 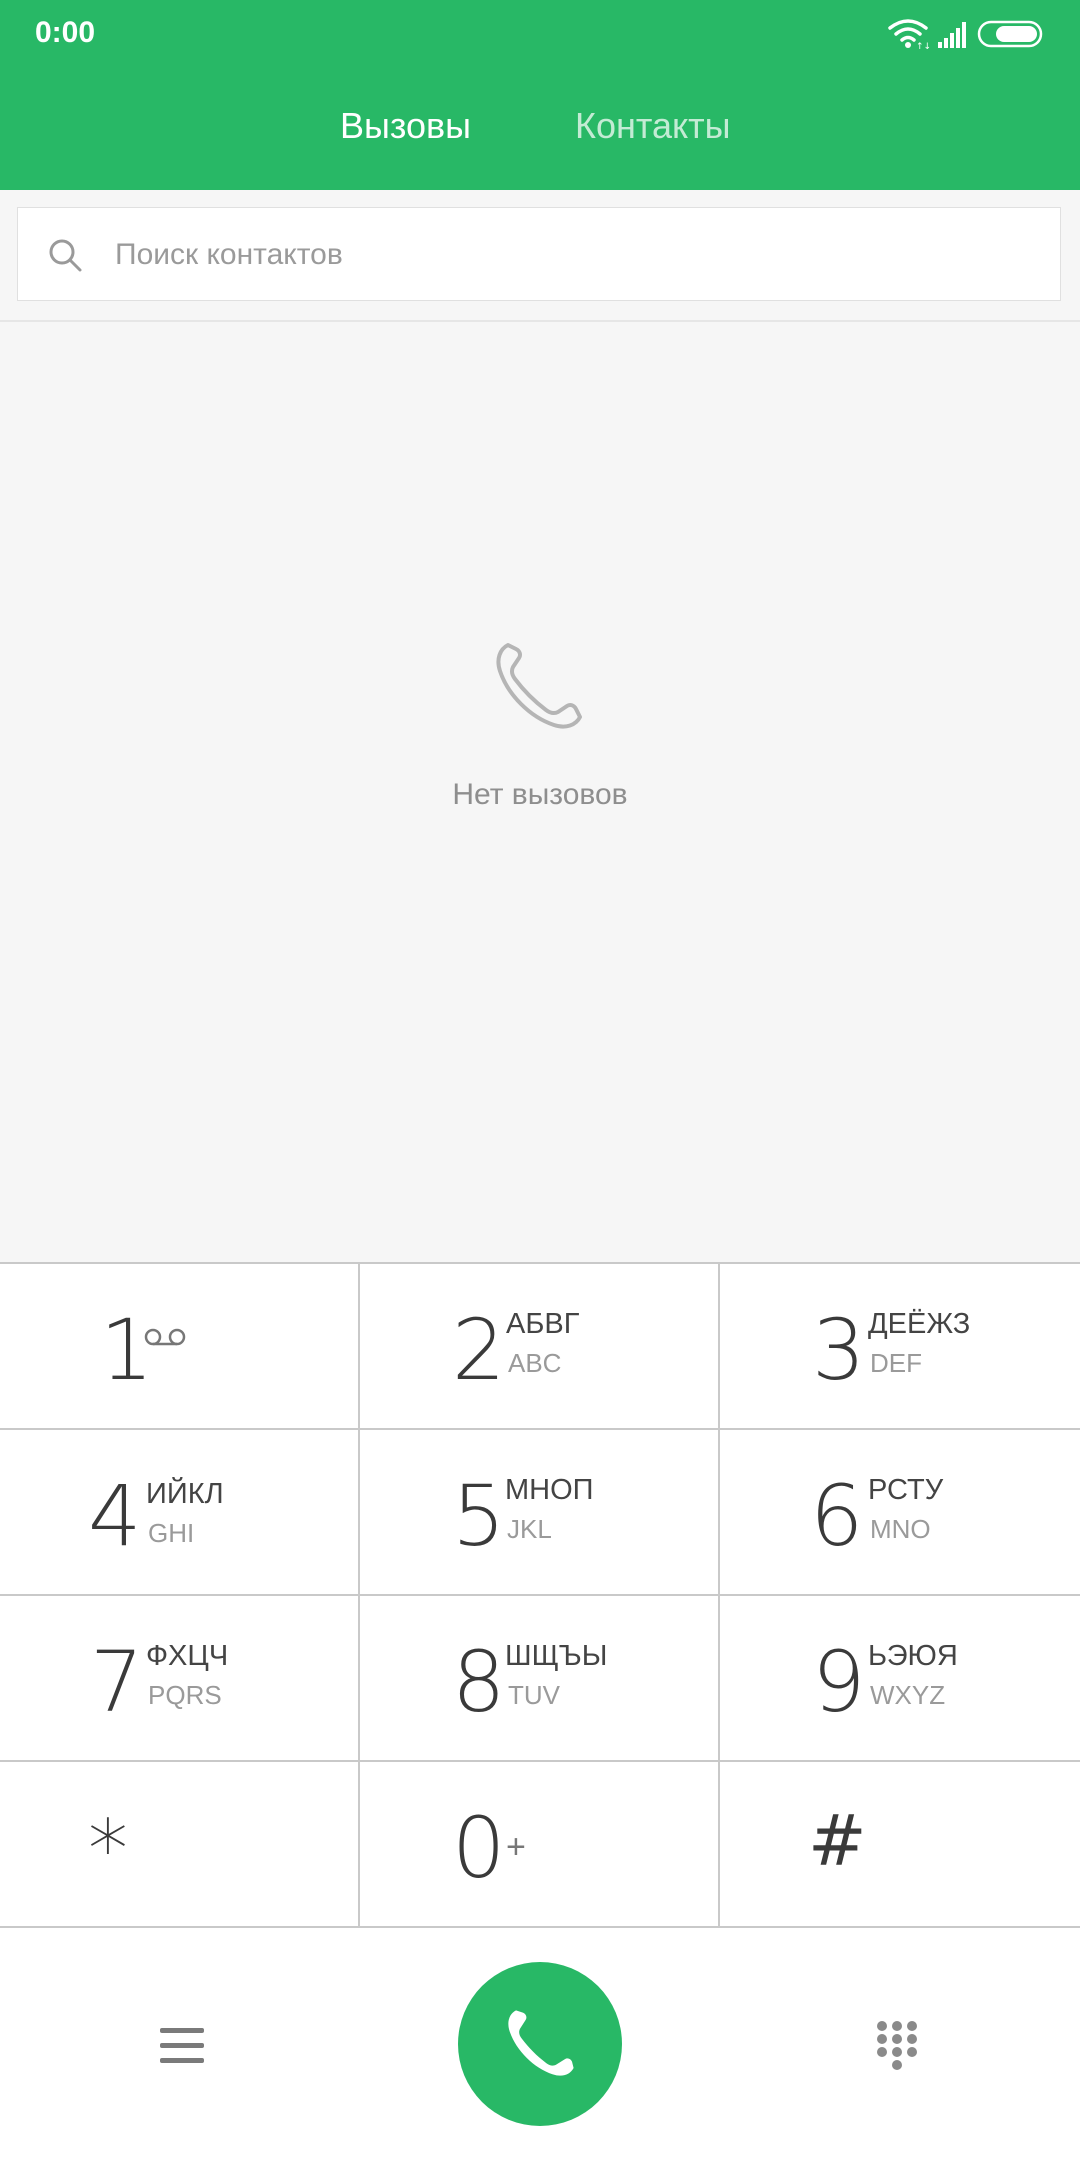 What do you see at coordinates (405, 126) in the screenshot?
I see `tab-calls: Вызовы` at bounding box center [405, 126].